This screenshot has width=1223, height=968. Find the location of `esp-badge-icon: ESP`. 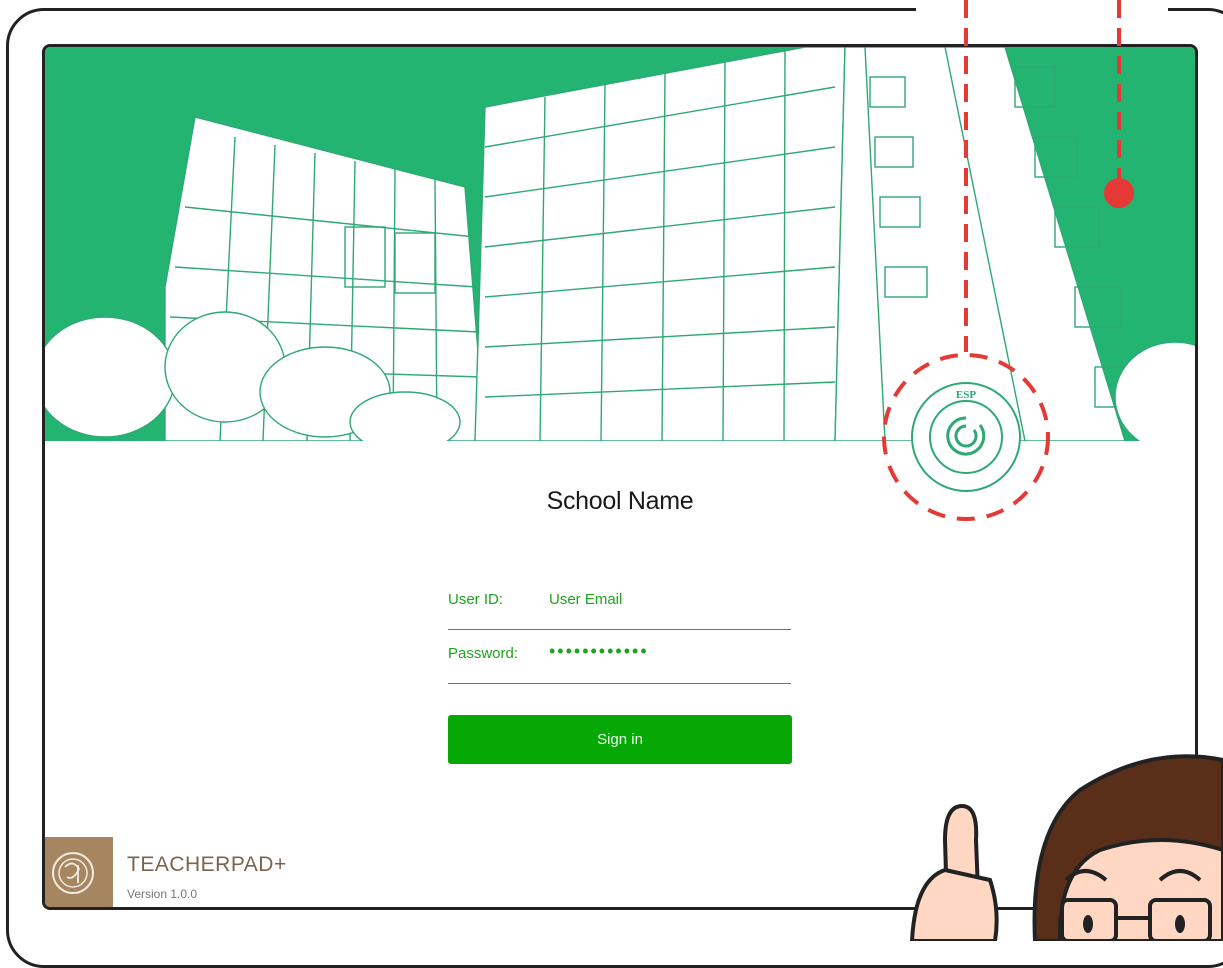

esp-badge-icon: ESP is located at coordinates (966, 437).